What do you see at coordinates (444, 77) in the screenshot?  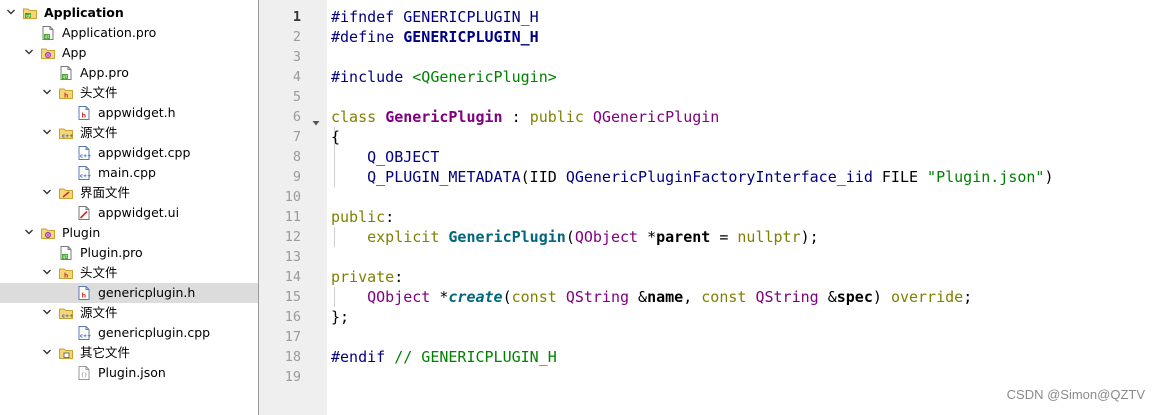 I see `code-line: #include <QGenericPlugin>` at bounding box center [444, 77].